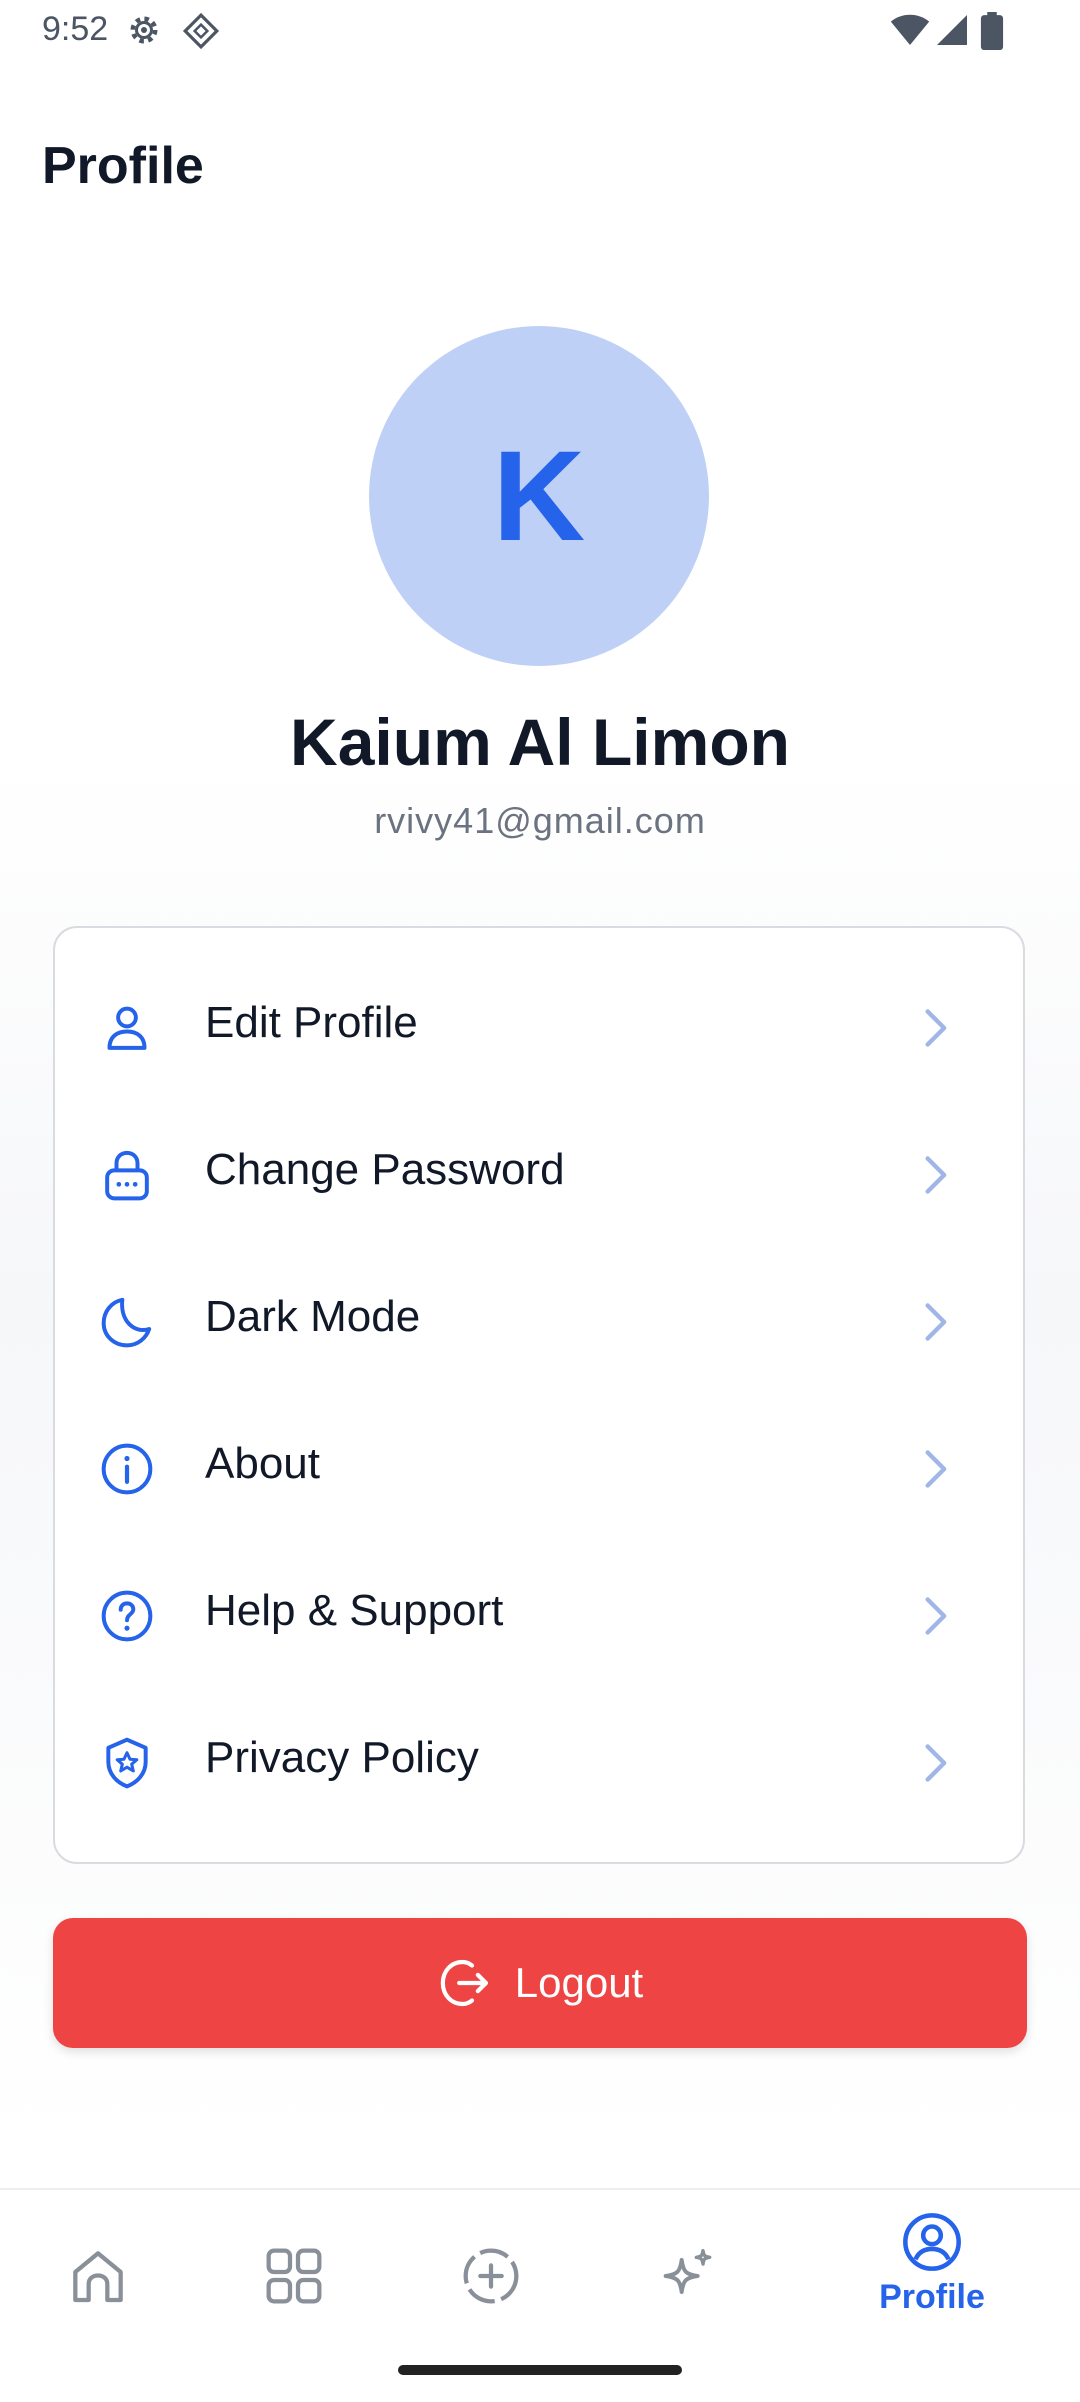  I want to click on status-bar: 9:52, so click(540, 32).